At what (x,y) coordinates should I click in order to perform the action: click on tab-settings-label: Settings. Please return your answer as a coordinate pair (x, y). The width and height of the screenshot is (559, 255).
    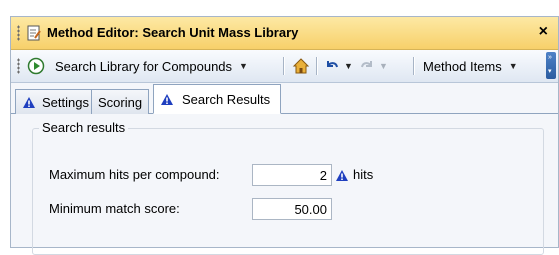
    Looking at the image, I should click on (65, 102).